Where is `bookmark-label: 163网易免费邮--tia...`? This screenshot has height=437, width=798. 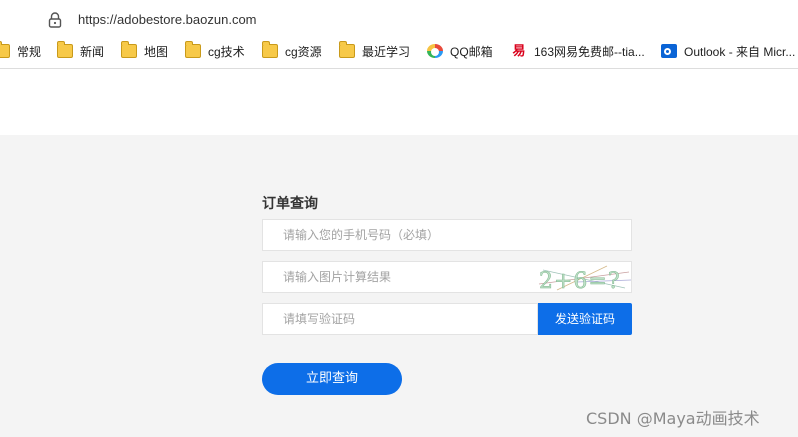 bookmark-label: 163网易免费邮--tia... is located at coordinates (589, 51).